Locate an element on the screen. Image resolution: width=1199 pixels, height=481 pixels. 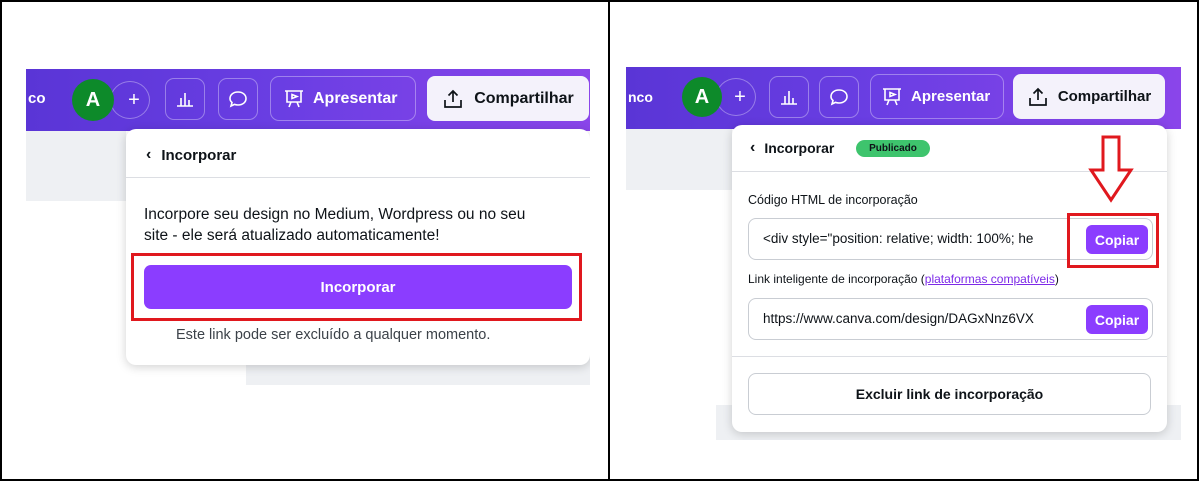
left-avatar: A is located at coordinates (93, 100).